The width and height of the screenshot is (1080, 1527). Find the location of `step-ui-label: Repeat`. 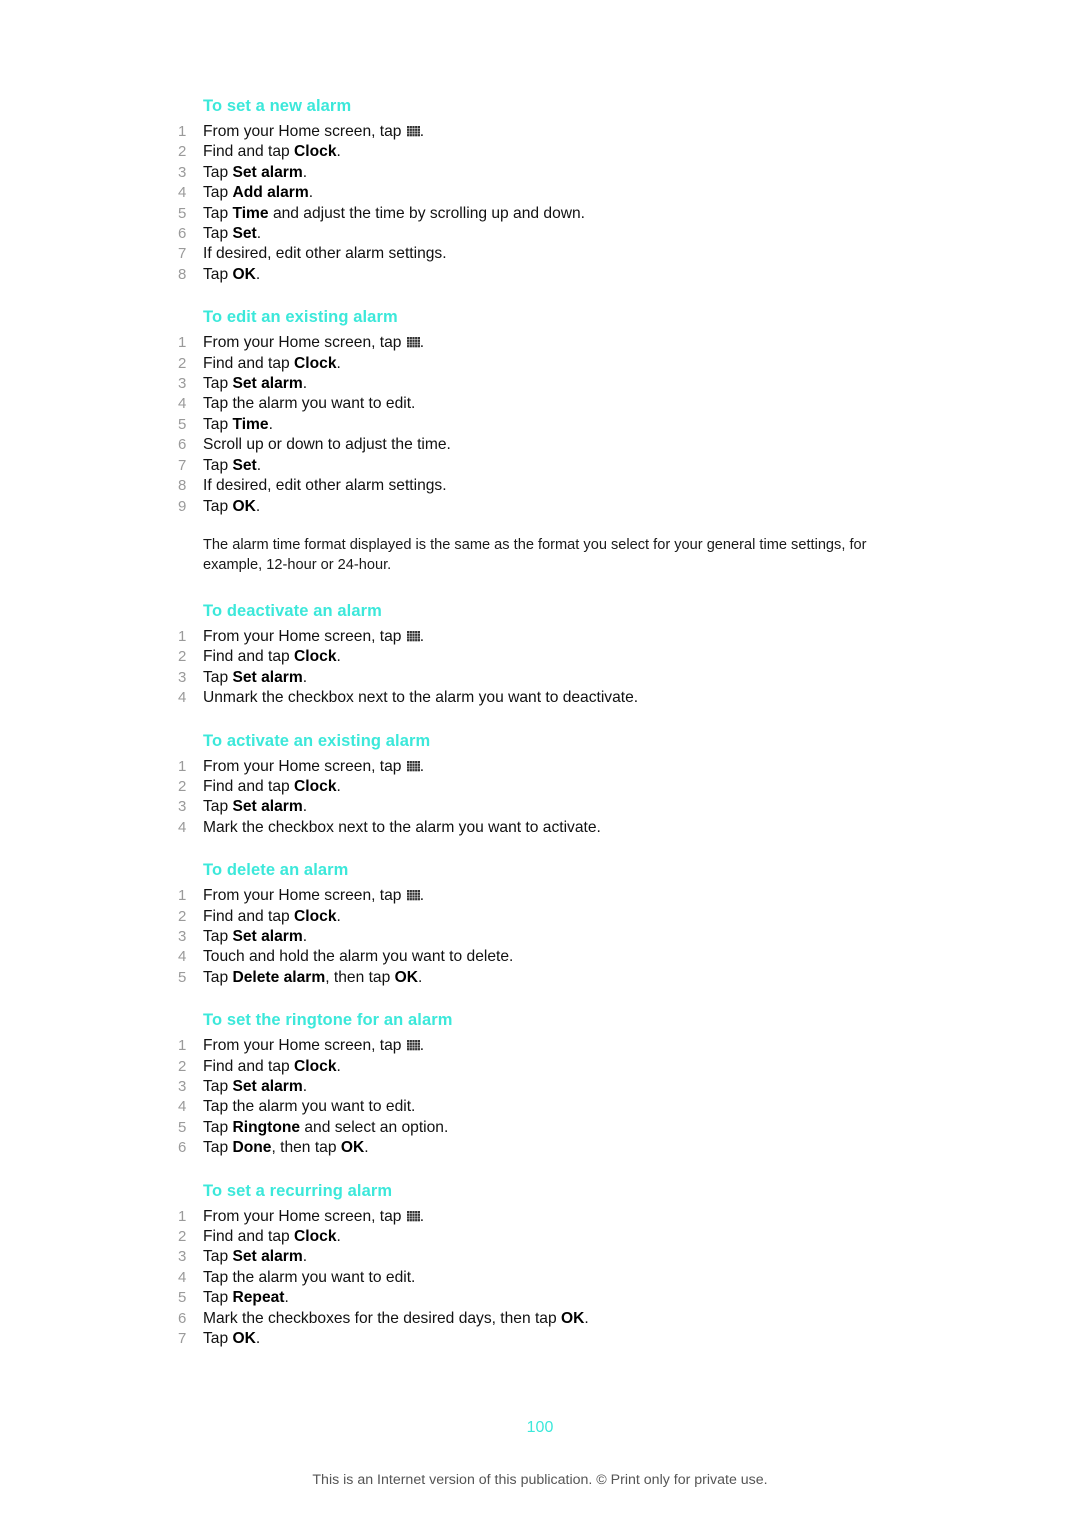

step-ui-label: Repeat is located at coordinates (258, 1298).